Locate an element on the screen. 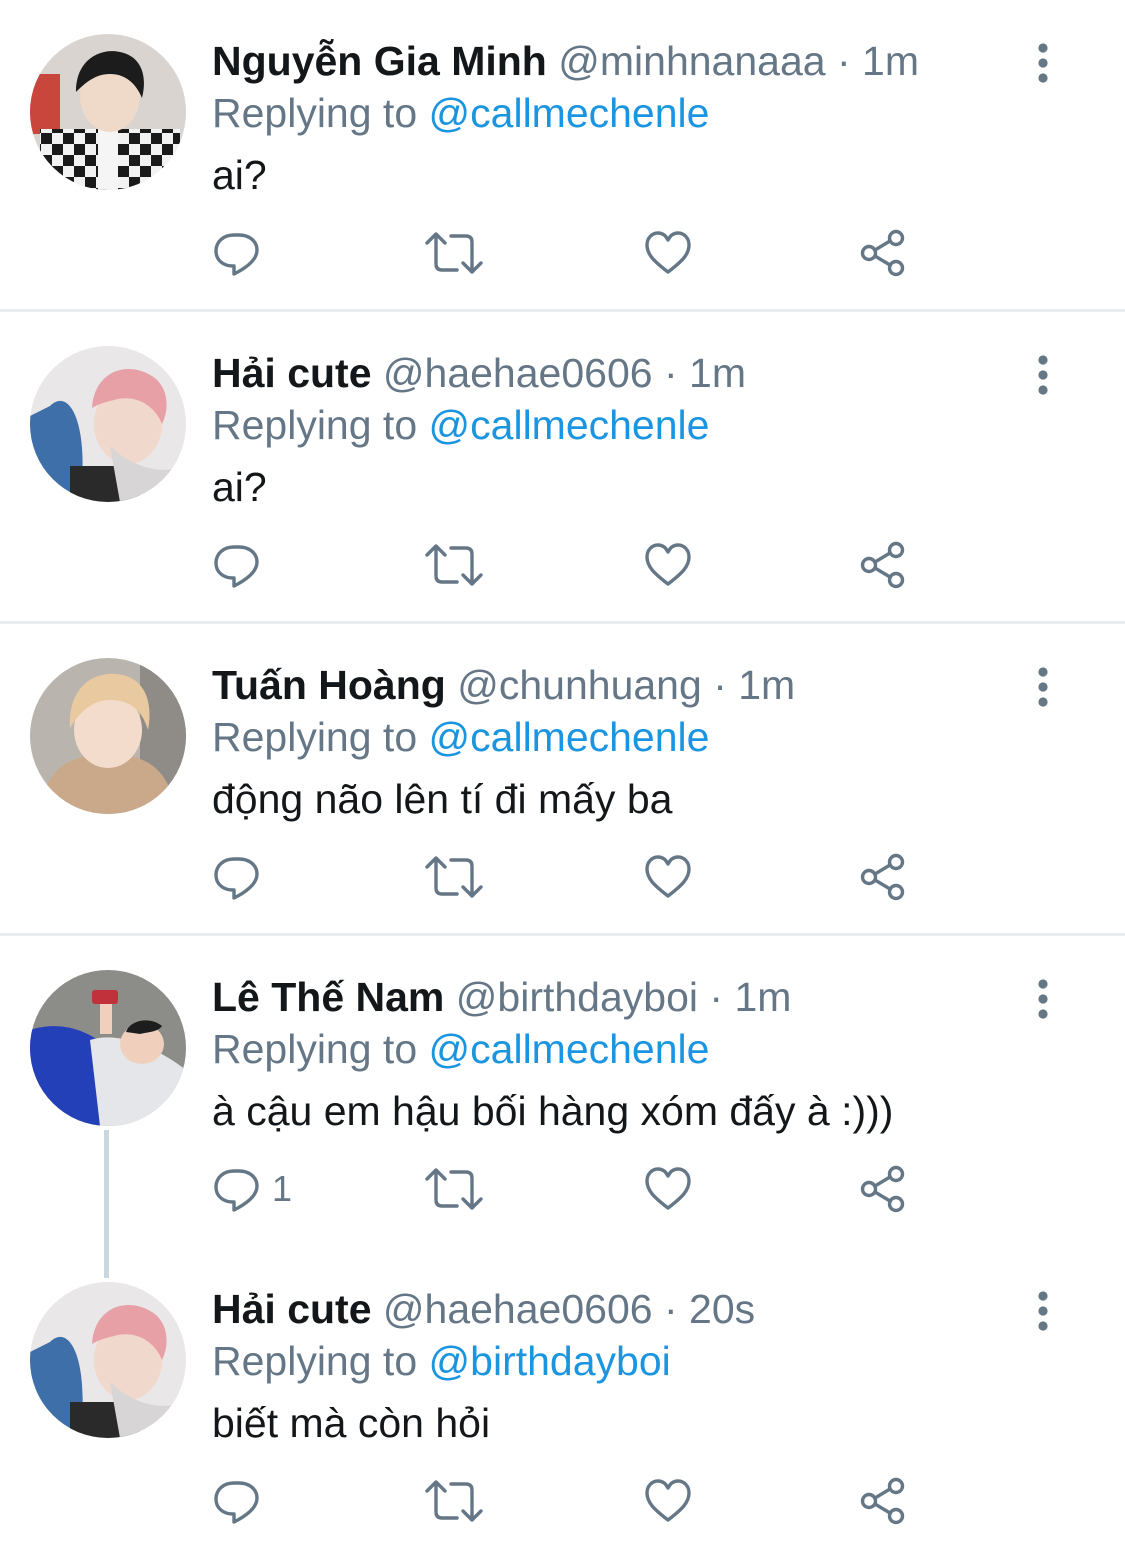  tweet-header: Nguyễn Gia Minh @minhnanaaa · 1m is located at coordinates (565, 61).